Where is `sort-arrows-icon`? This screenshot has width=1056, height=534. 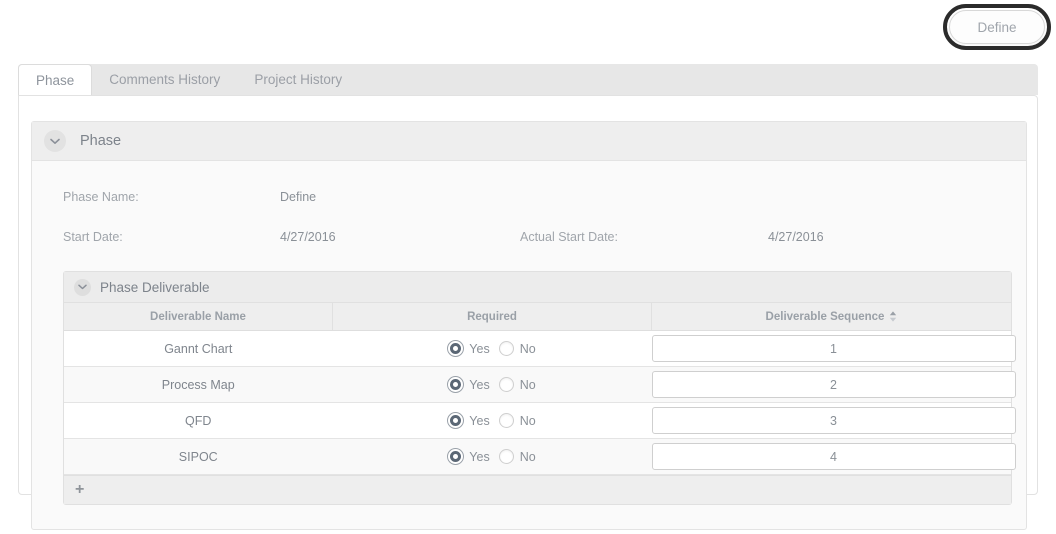
sort-arrows-icon is located at coordinates (893, 316).